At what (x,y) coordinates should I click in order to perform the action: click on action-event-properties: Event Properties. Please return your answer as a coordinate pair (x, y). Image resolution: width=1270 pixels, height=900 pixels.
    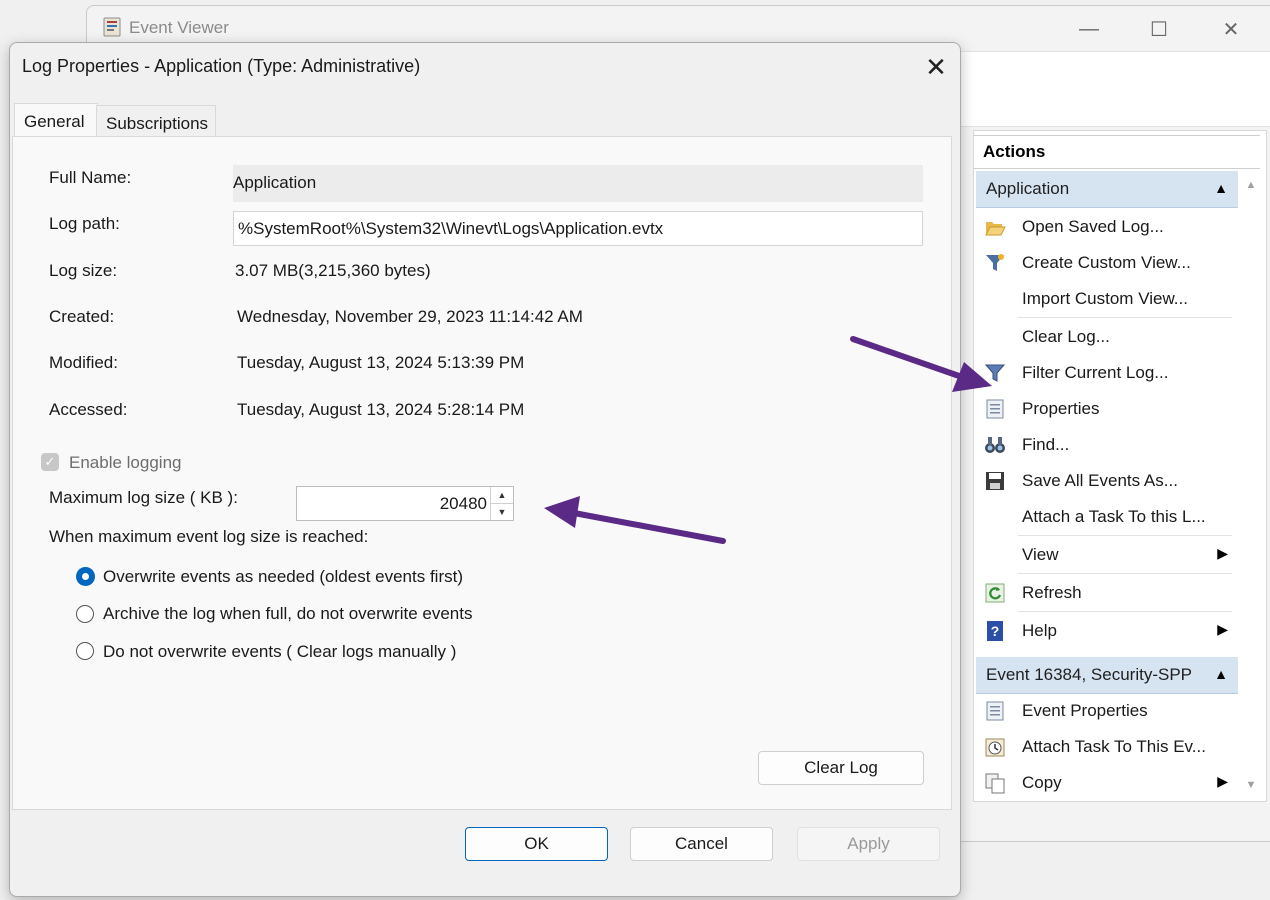
    Looking at the image, I should click on (1107, 711).